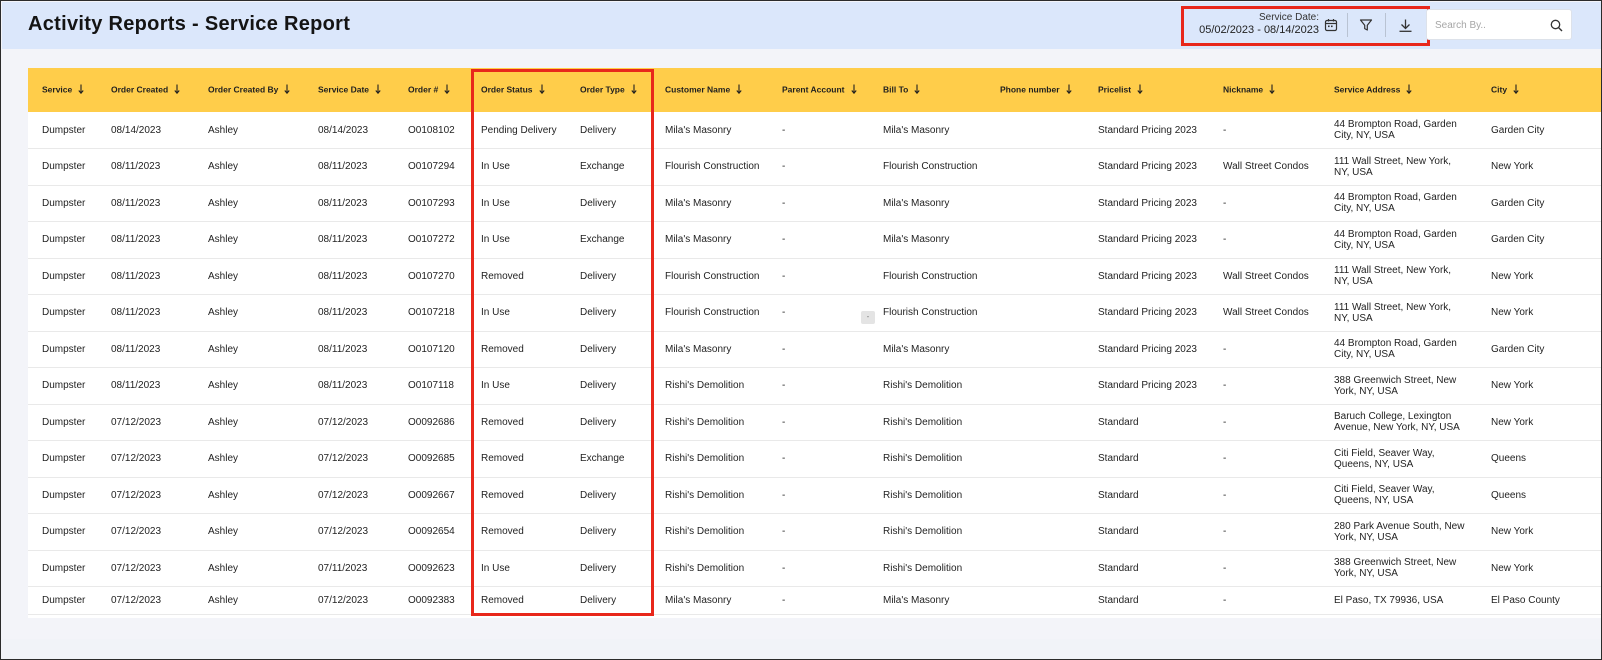  What do you see at coordinates (1395, 568) in the screenshot?
I see `table-cell: 388 Greenwich Street, New York, NY, USA` at bounding box center [1395, 568].